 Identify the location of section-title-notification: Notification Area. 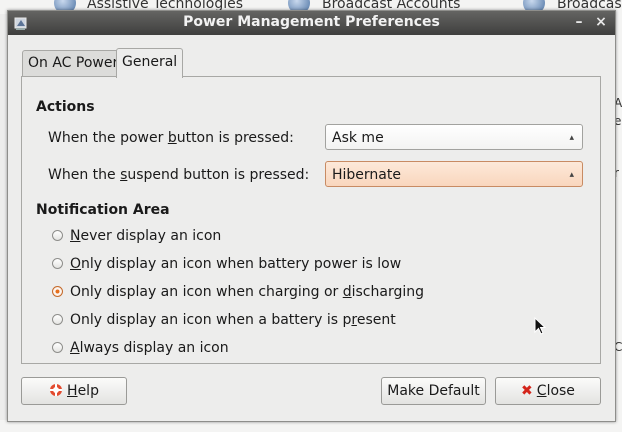
(103, 210).